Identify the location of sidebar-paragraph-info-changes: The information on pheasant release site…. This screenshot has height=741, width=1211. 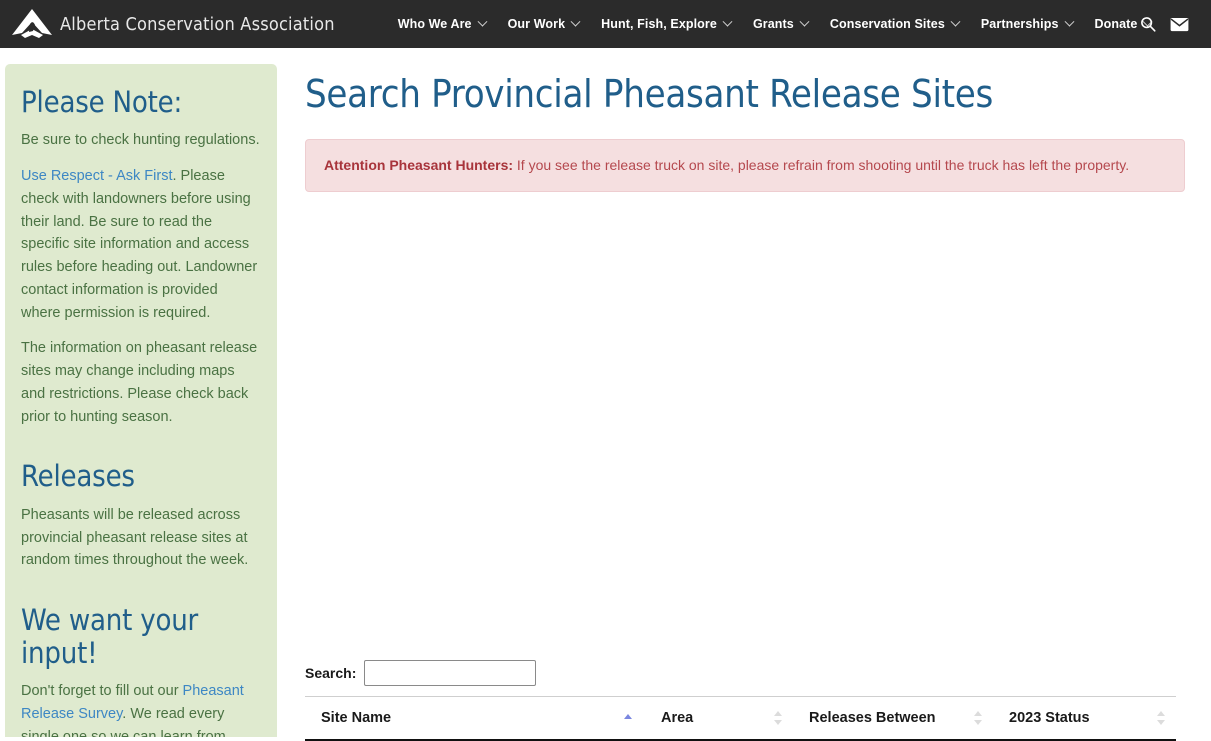
(139, 382).